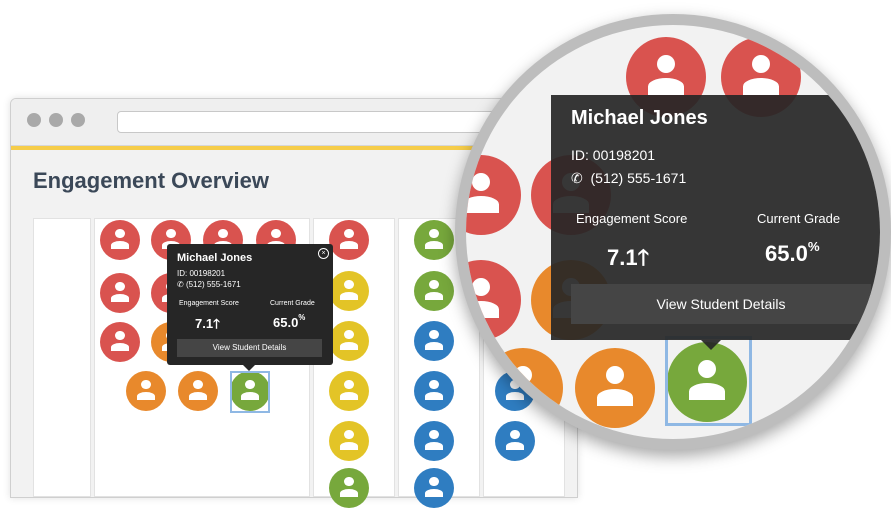 The image size is (891, 508). Describe the element at coordinates (56, 120) in the screenshot. I see `window-minimize-dot` at that location.